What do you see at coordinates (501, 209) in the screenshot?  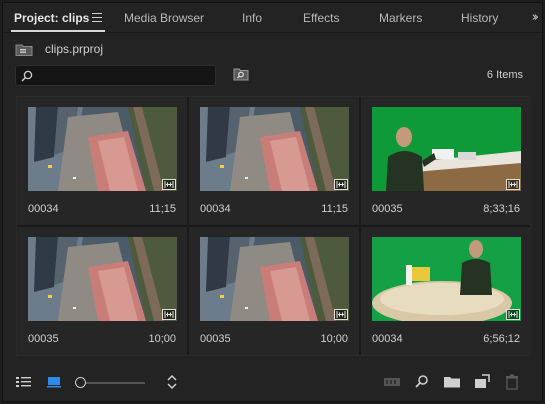 I see `clip-duration: 8;33;16` at bounding box center [501, 209].